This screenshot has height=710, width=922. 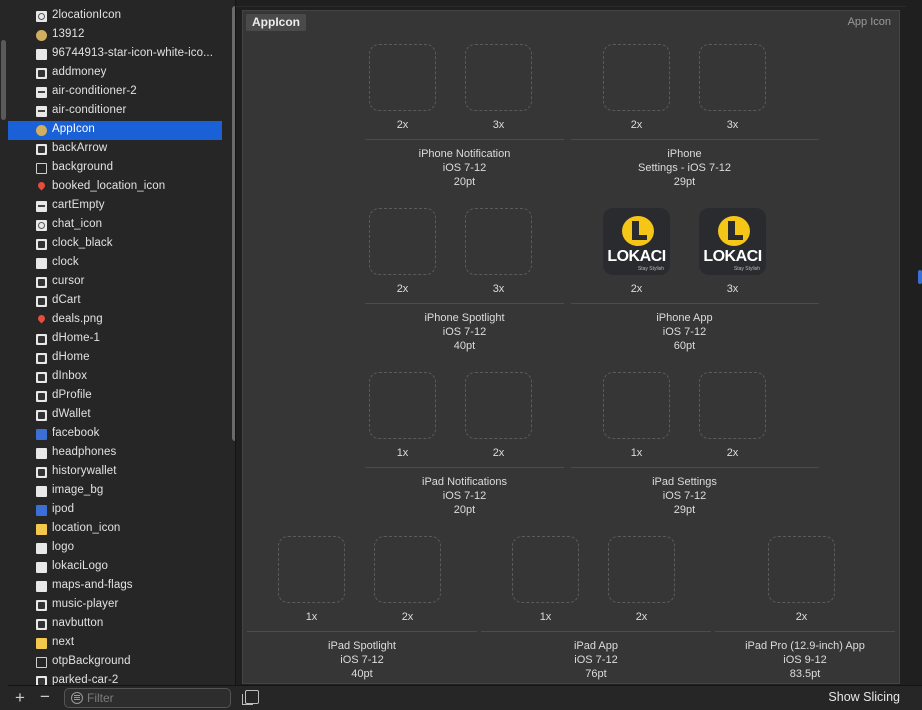 What do you see at coordinates (311, 617) in the screenshot?
I see `scale-label: 1x` at bounding box center [311, 617].